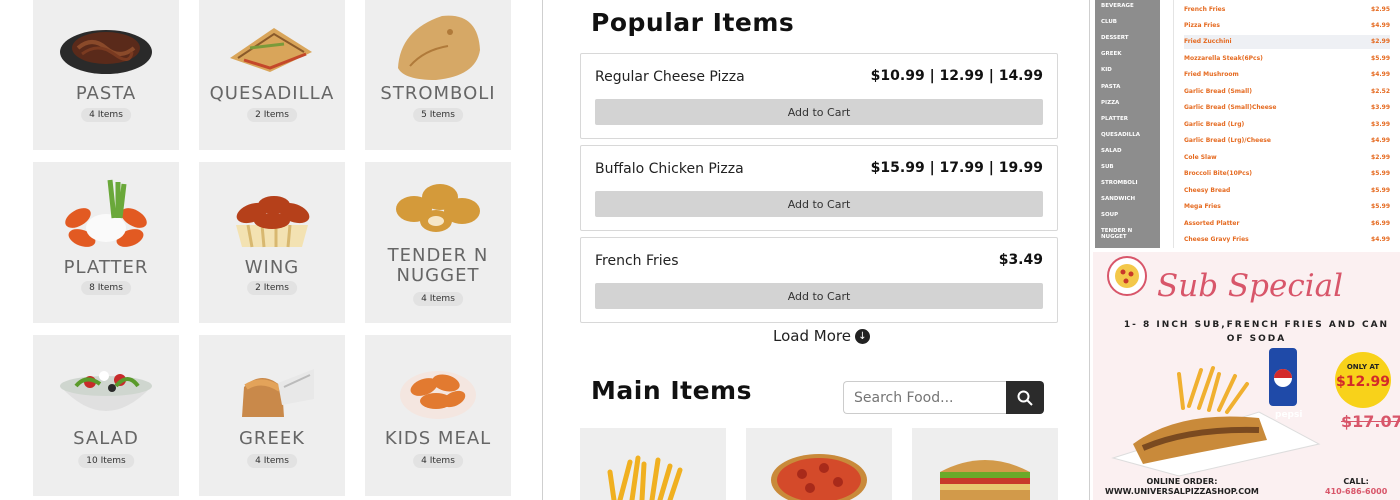 This screenshot has width=1400, height=500. What do you see at coordinates (1287, 158) in the screenshot?
I see `menu-item-row: Cole Slaw $2.99` at bounding box center [1287, 158].